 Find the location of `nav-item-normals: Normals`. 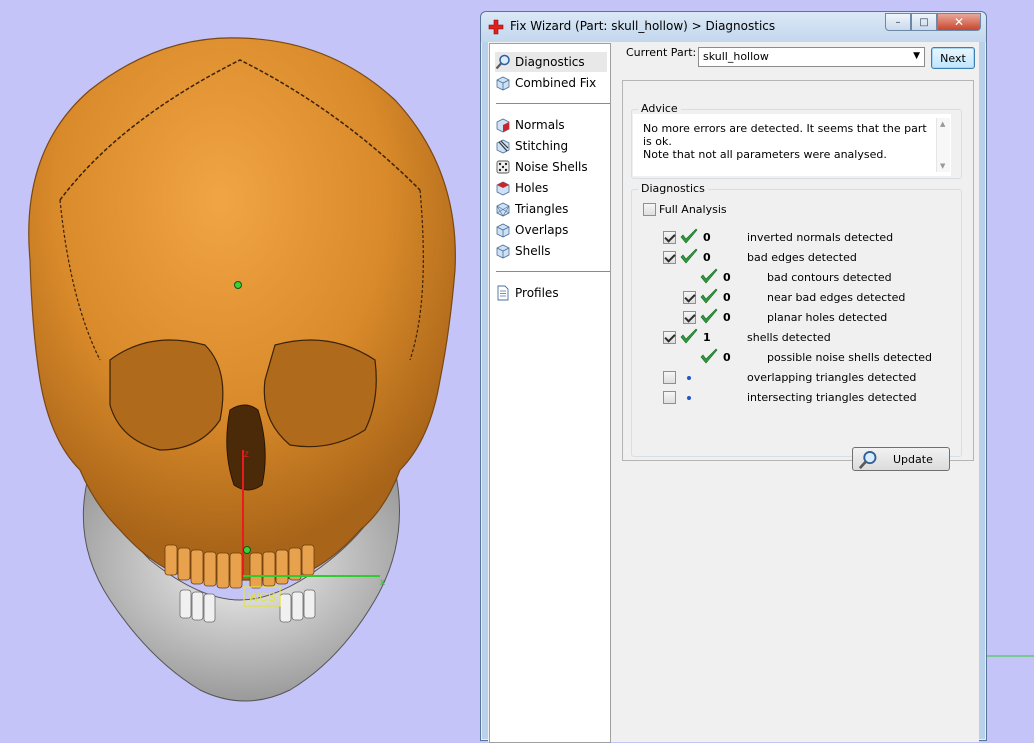

nav-item-normals: Normals is located at coordinates (551, 125).